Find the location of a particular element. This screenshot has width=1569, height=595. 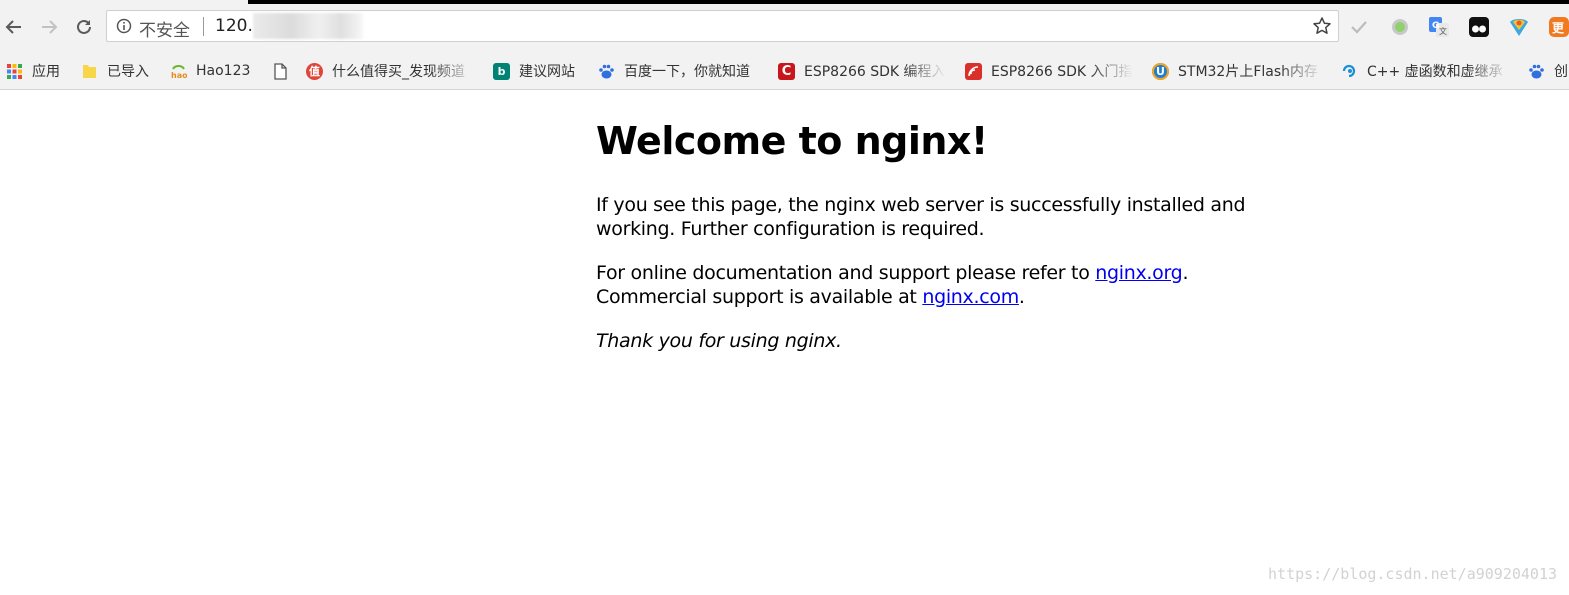

apps-grid-icon is located at coordinates (14, 71).